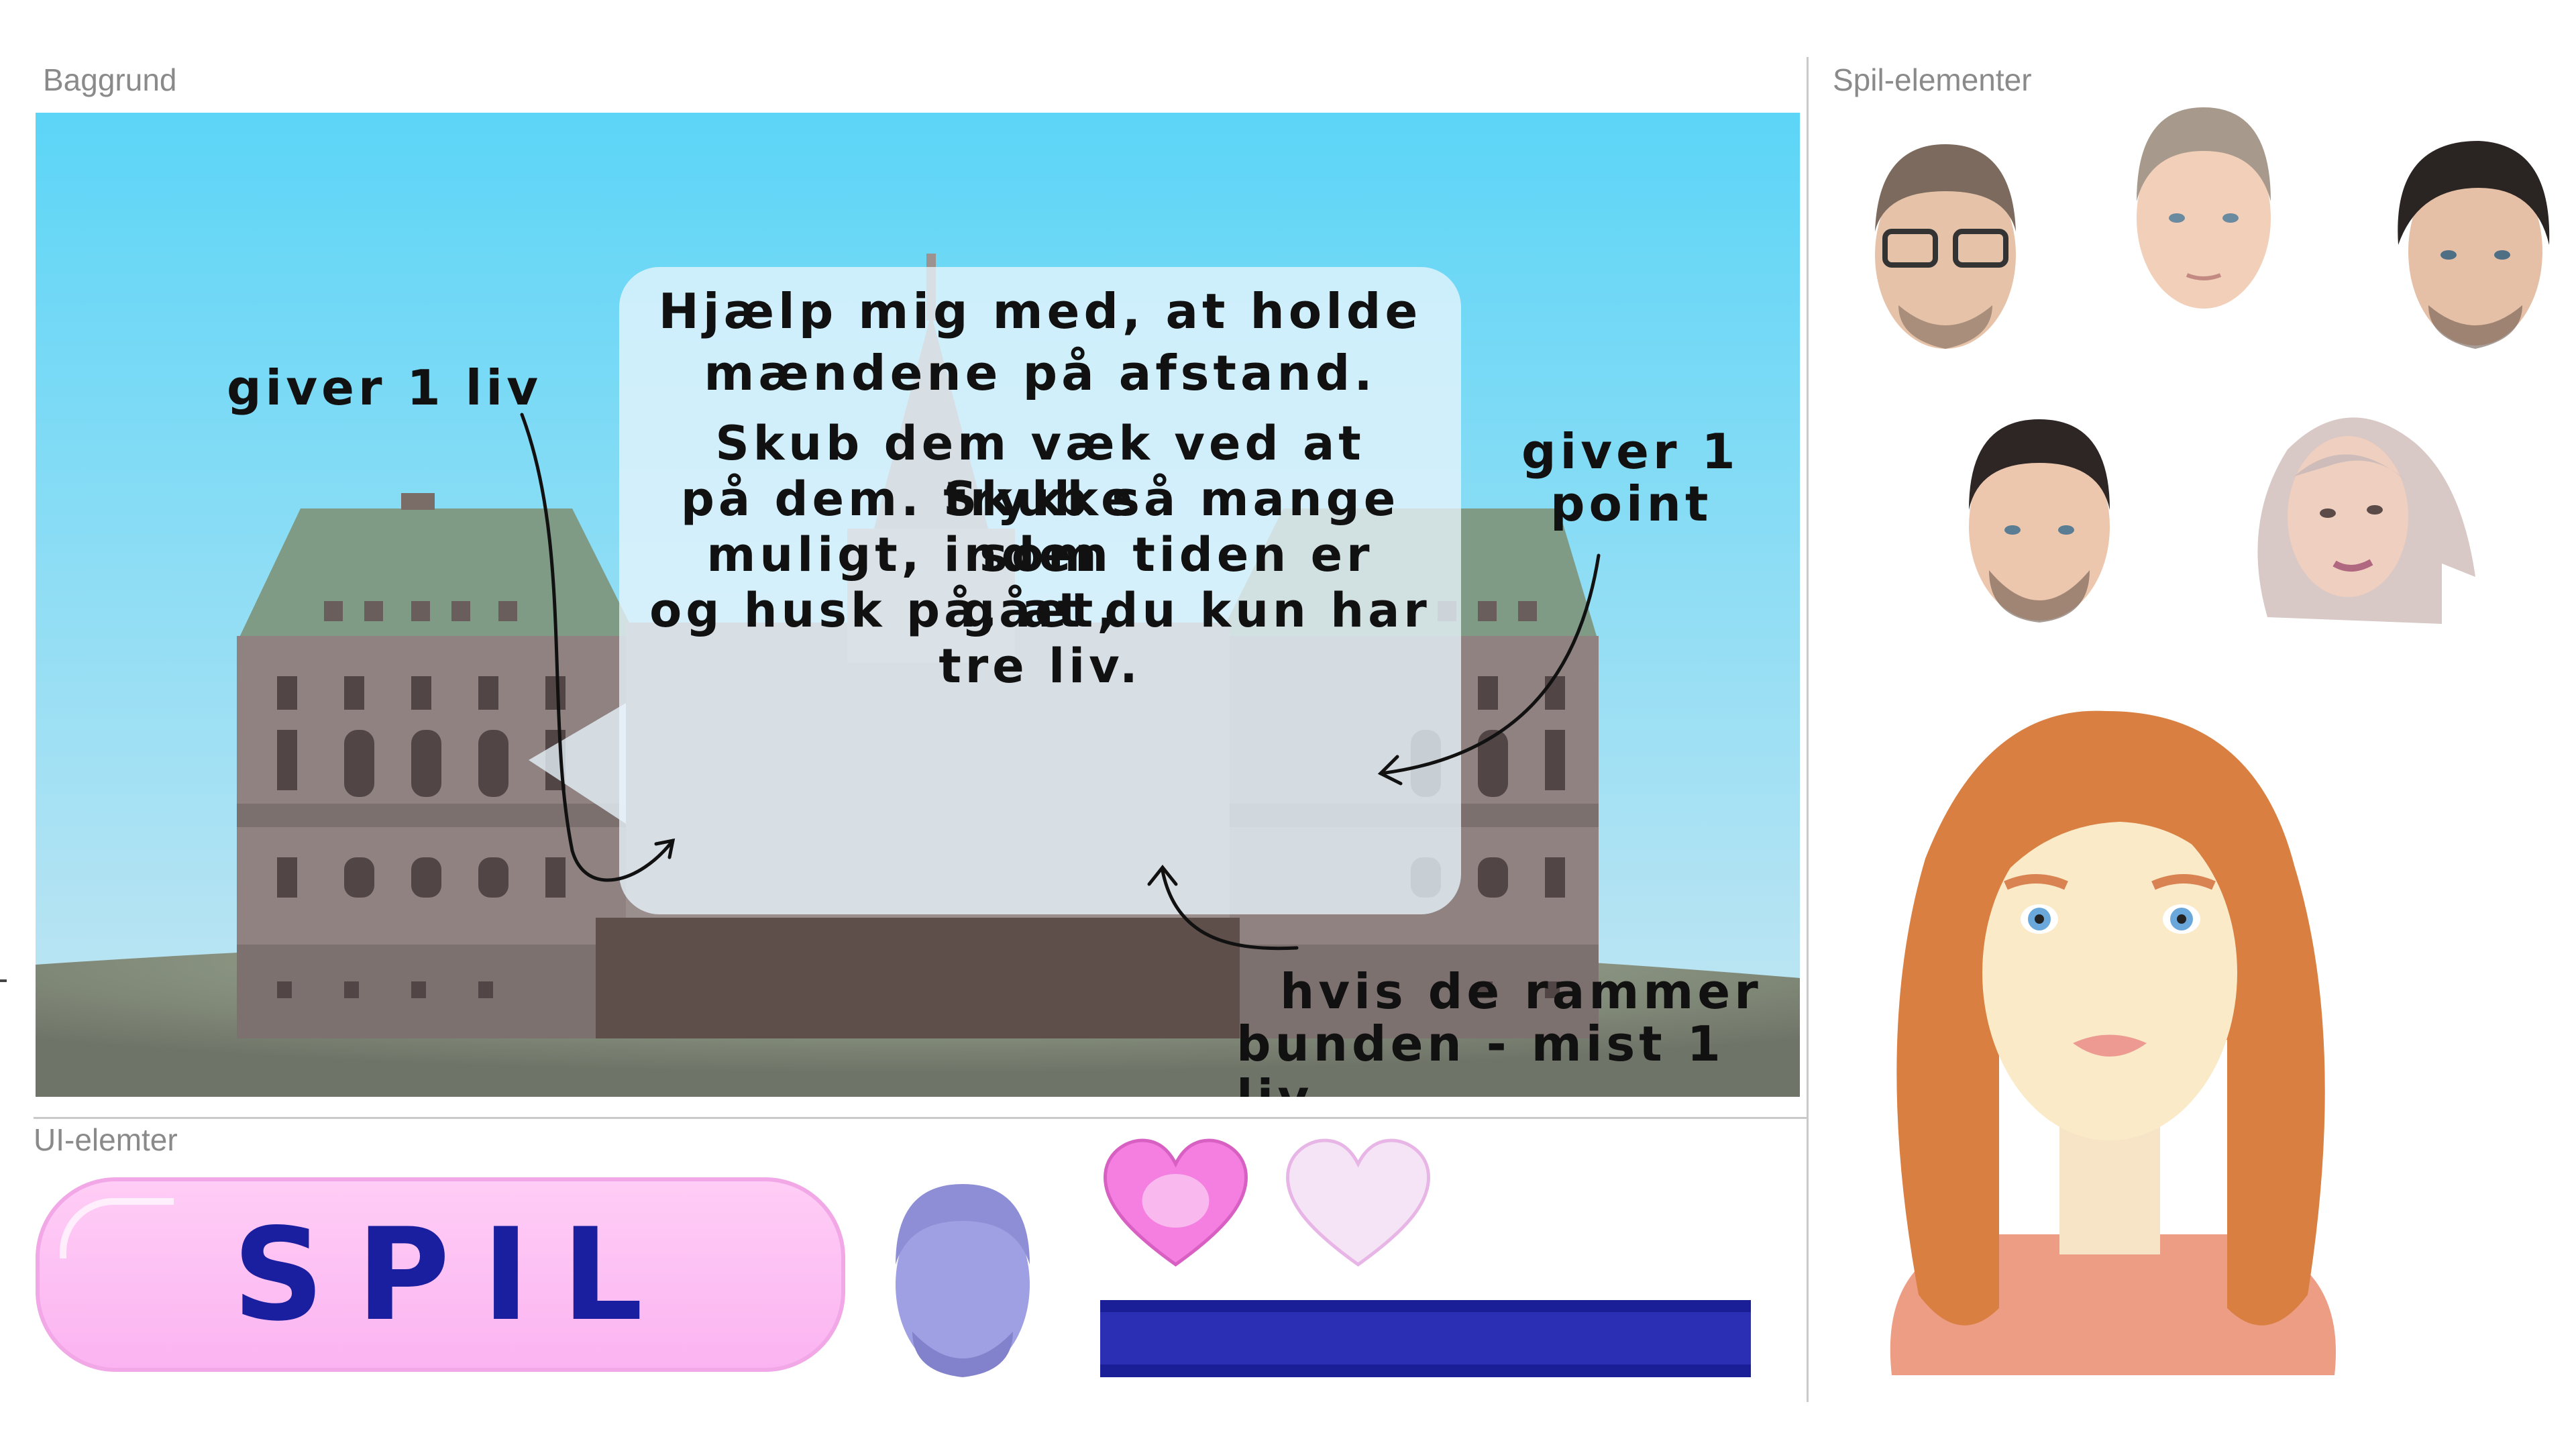  I want to click on timer-fill, so click(1425, 1338).